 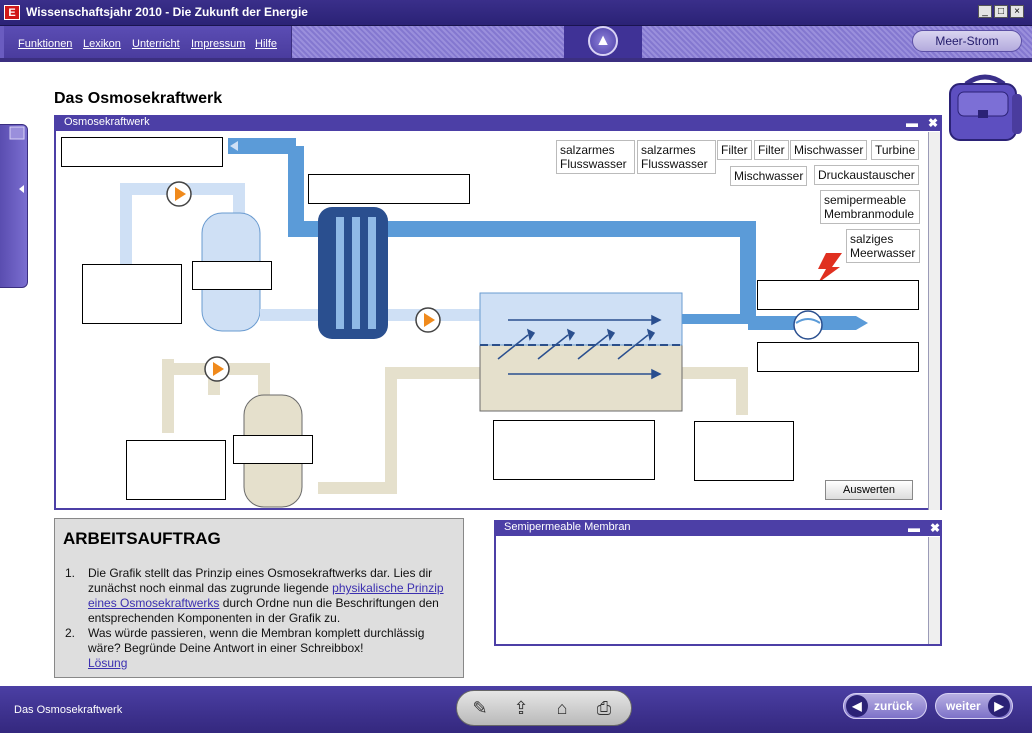 What do you see at coordinates (156, 44) in the screenshot?
I see `menu-unterricht: Unterricht` at bounding box center [156, 44].